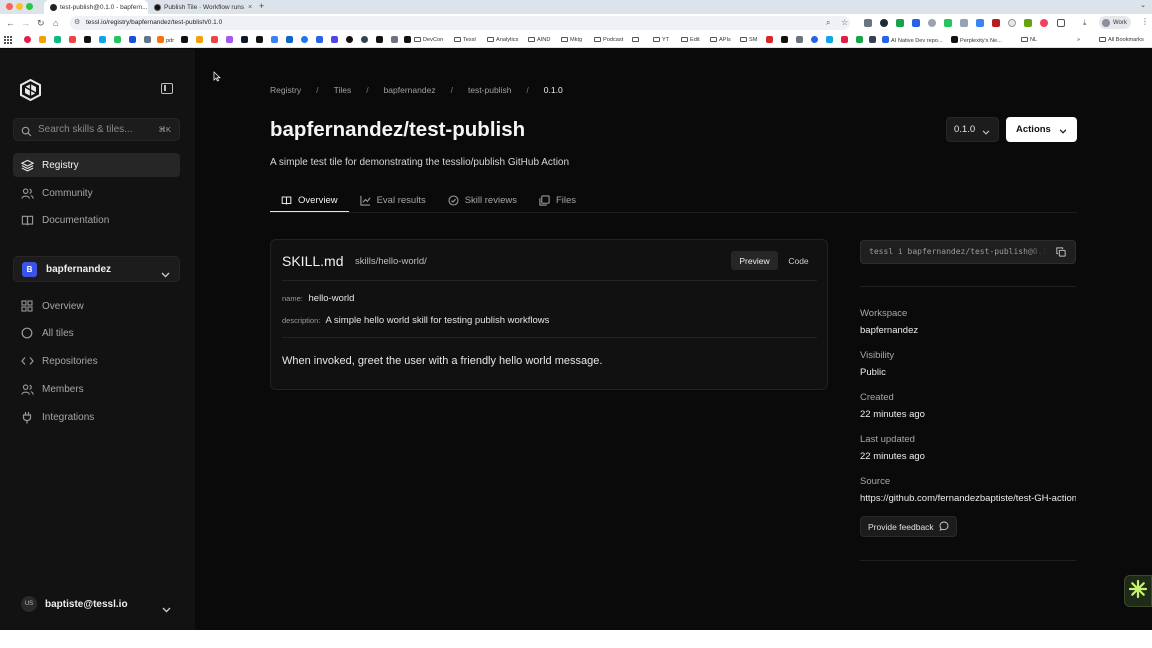 The width and height of the screenshot is (1152, 648). What do you see at coordinates (1041, 129) in the screenshot?
I see `actions-button: Actions` at bounding box center [1041, 129].